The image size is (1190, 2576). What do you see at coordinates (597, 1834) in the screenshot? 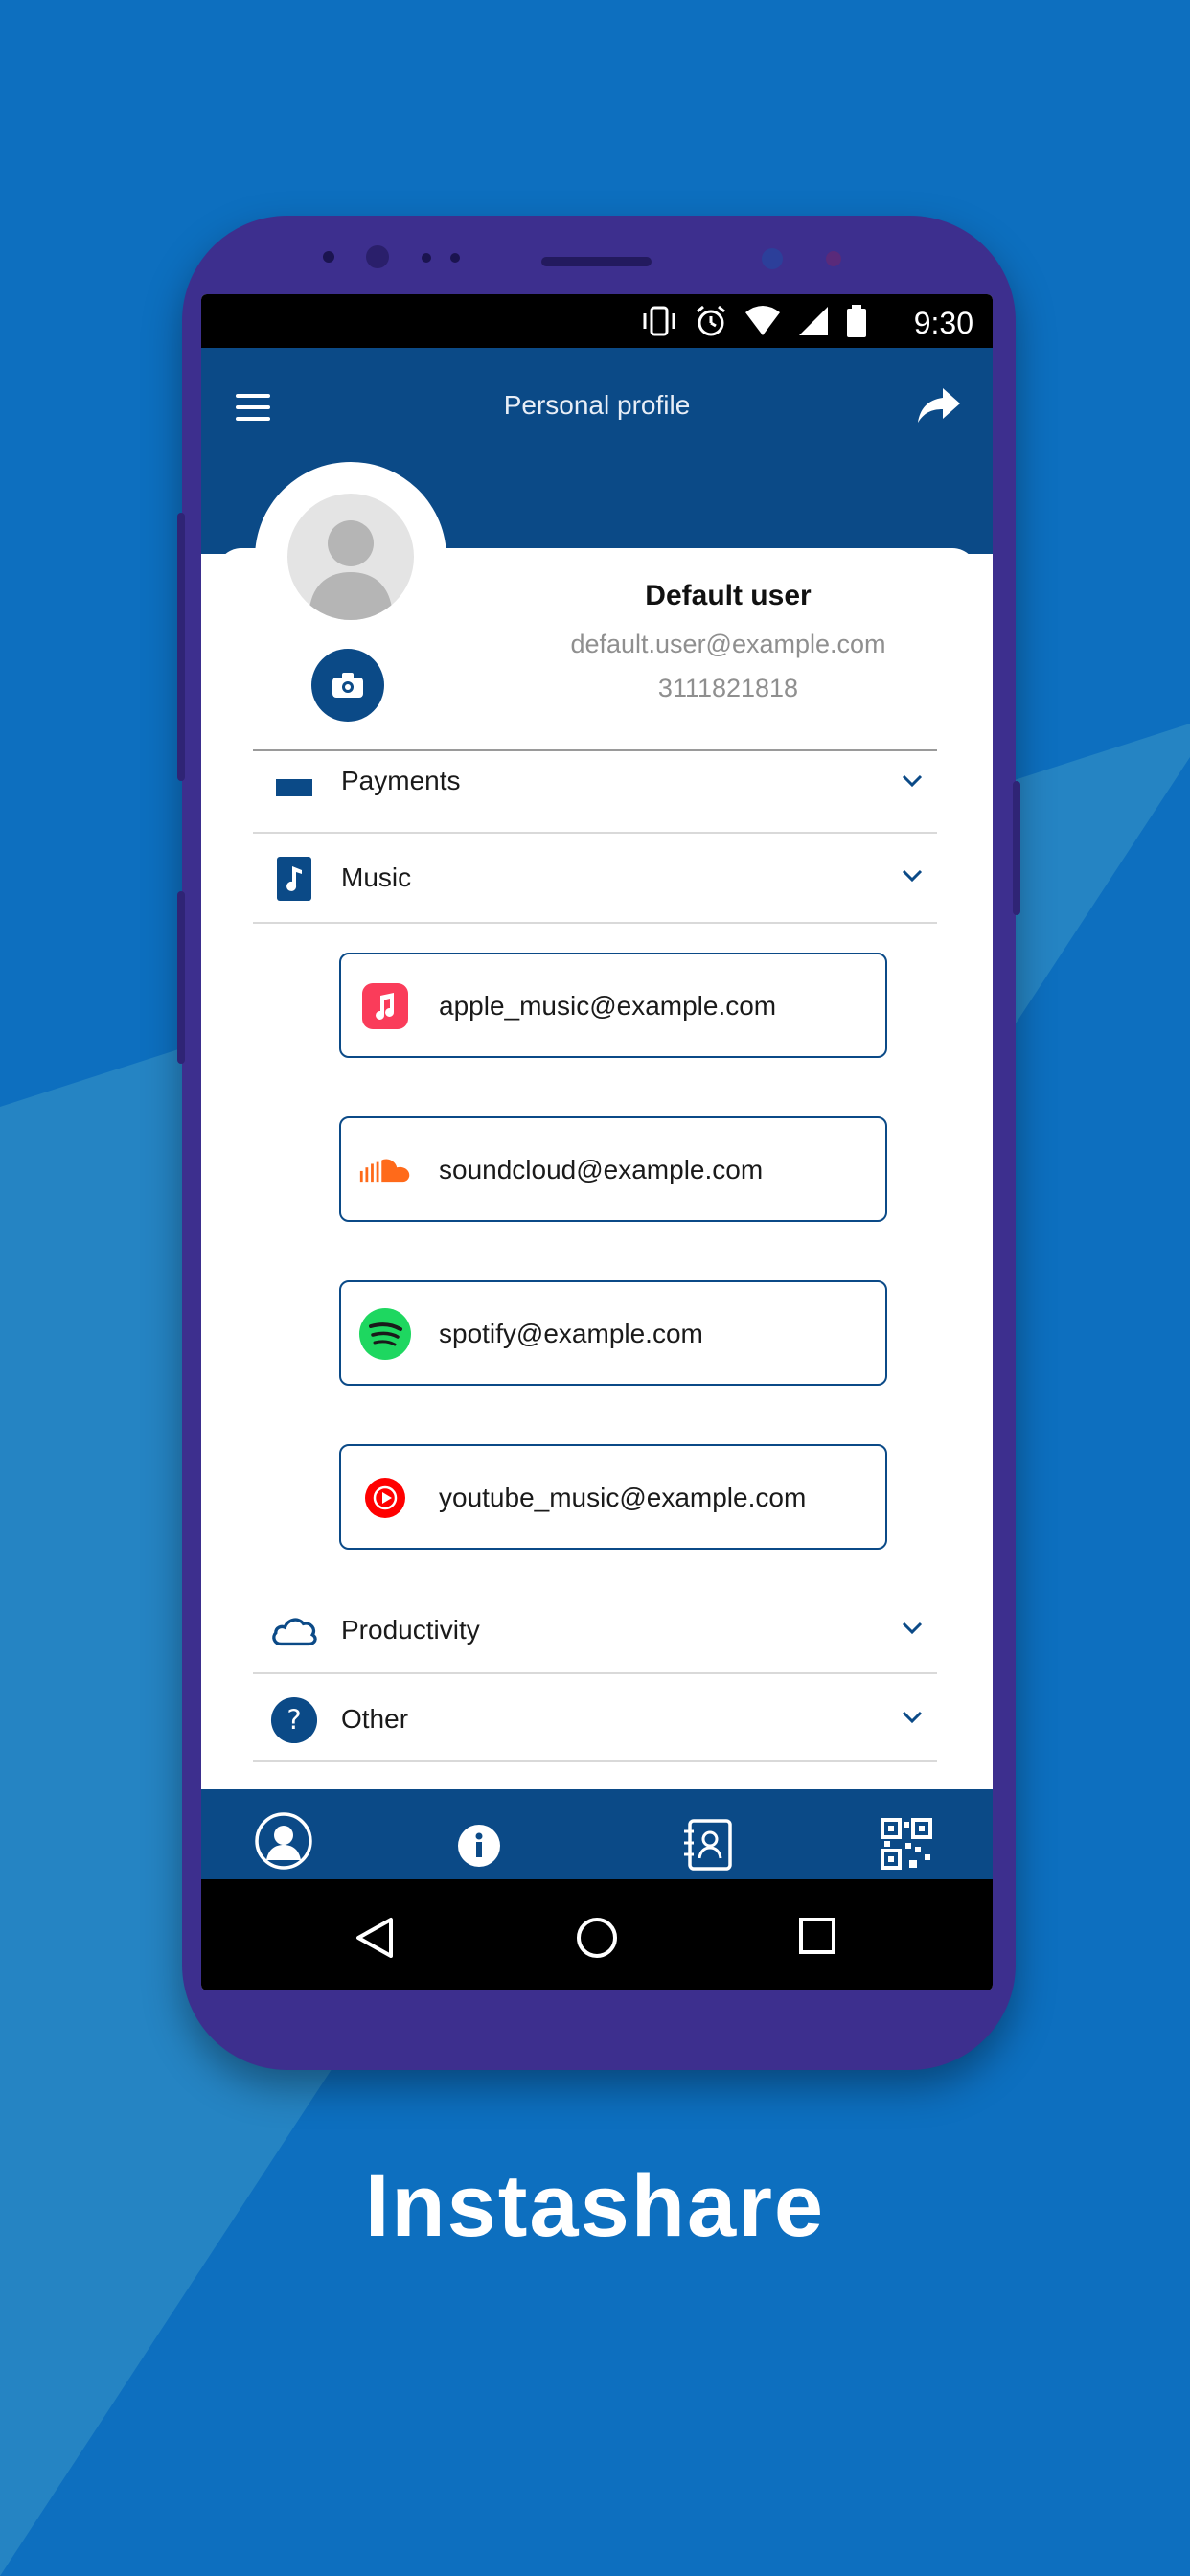
I see `bottom-navigation` at bounding box center [597, 1834].